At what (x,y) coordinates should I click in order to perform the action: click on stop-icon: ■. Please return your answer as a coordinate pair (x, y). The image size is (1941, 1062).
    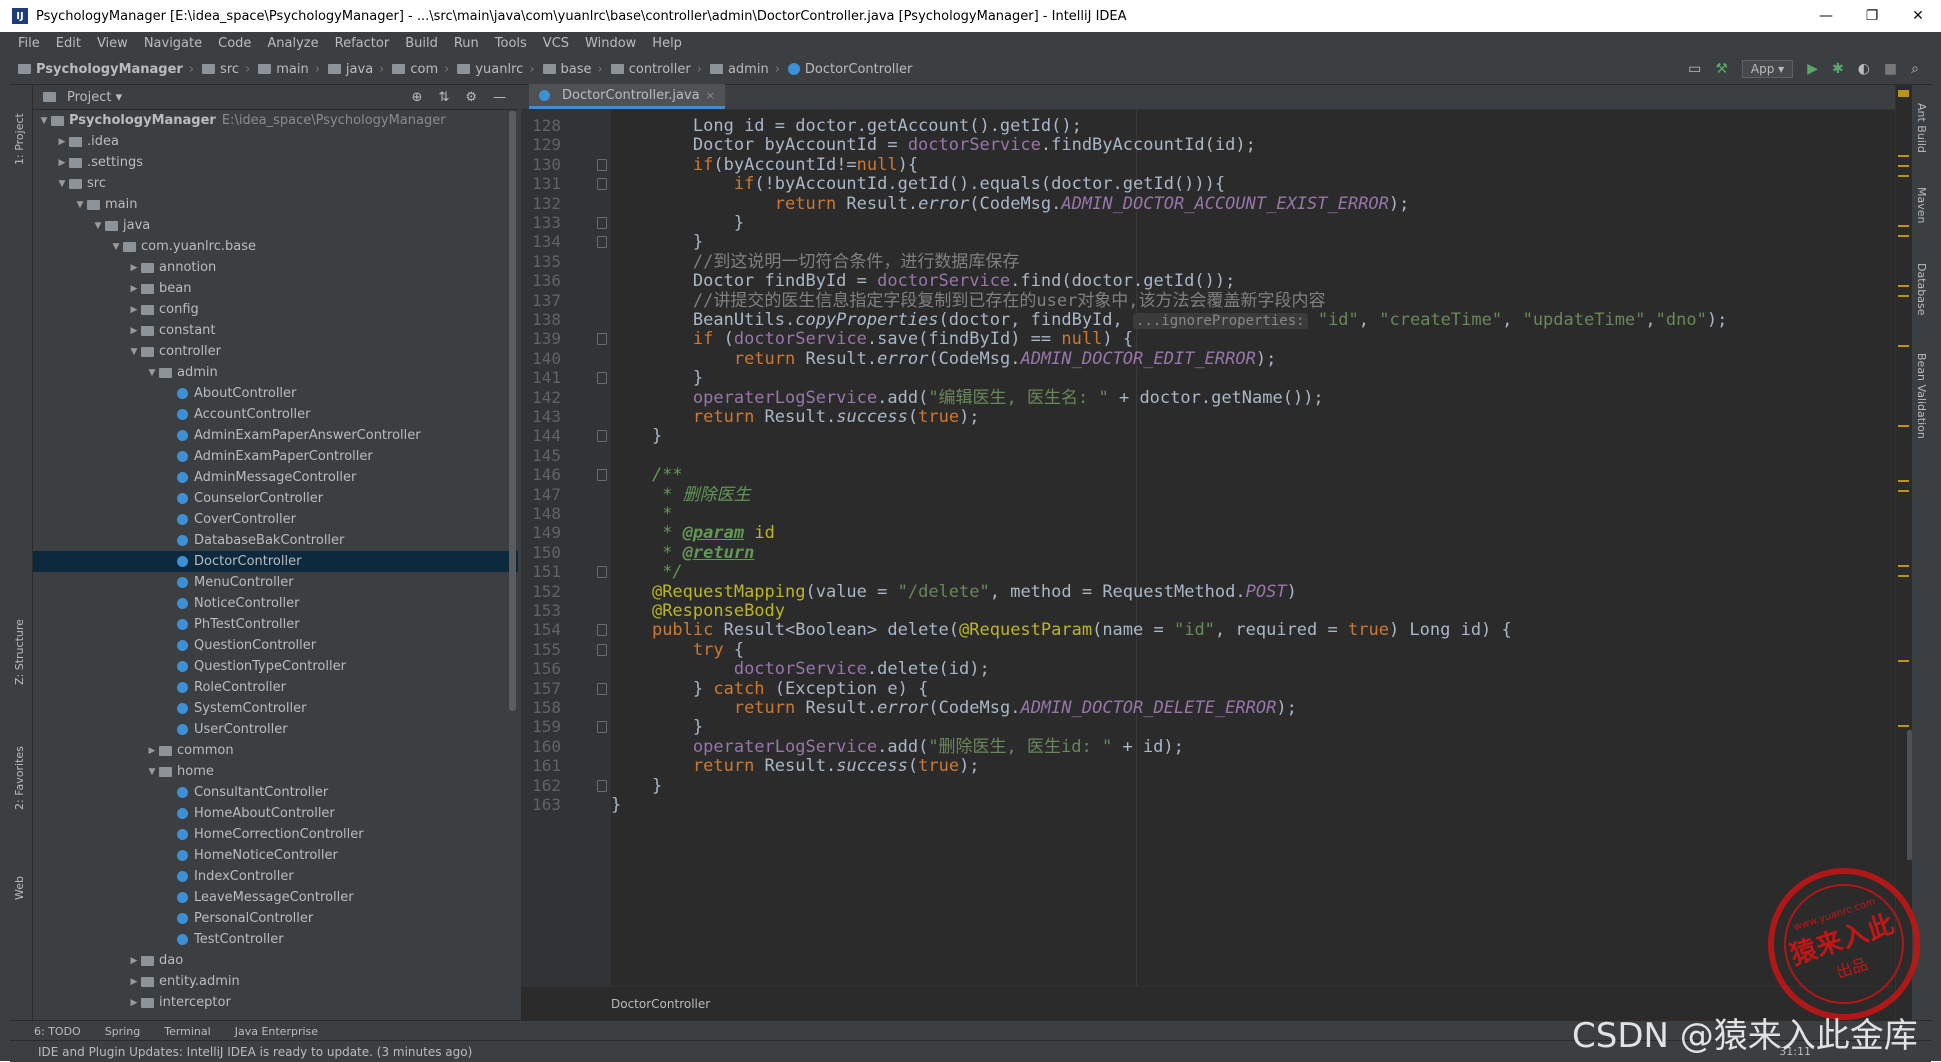
    Looking at the image, I should click on (1890, 69).